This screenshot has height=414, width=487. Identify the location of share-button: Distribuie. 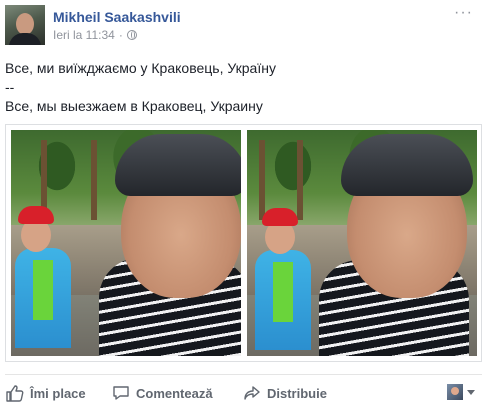
(285, 393).